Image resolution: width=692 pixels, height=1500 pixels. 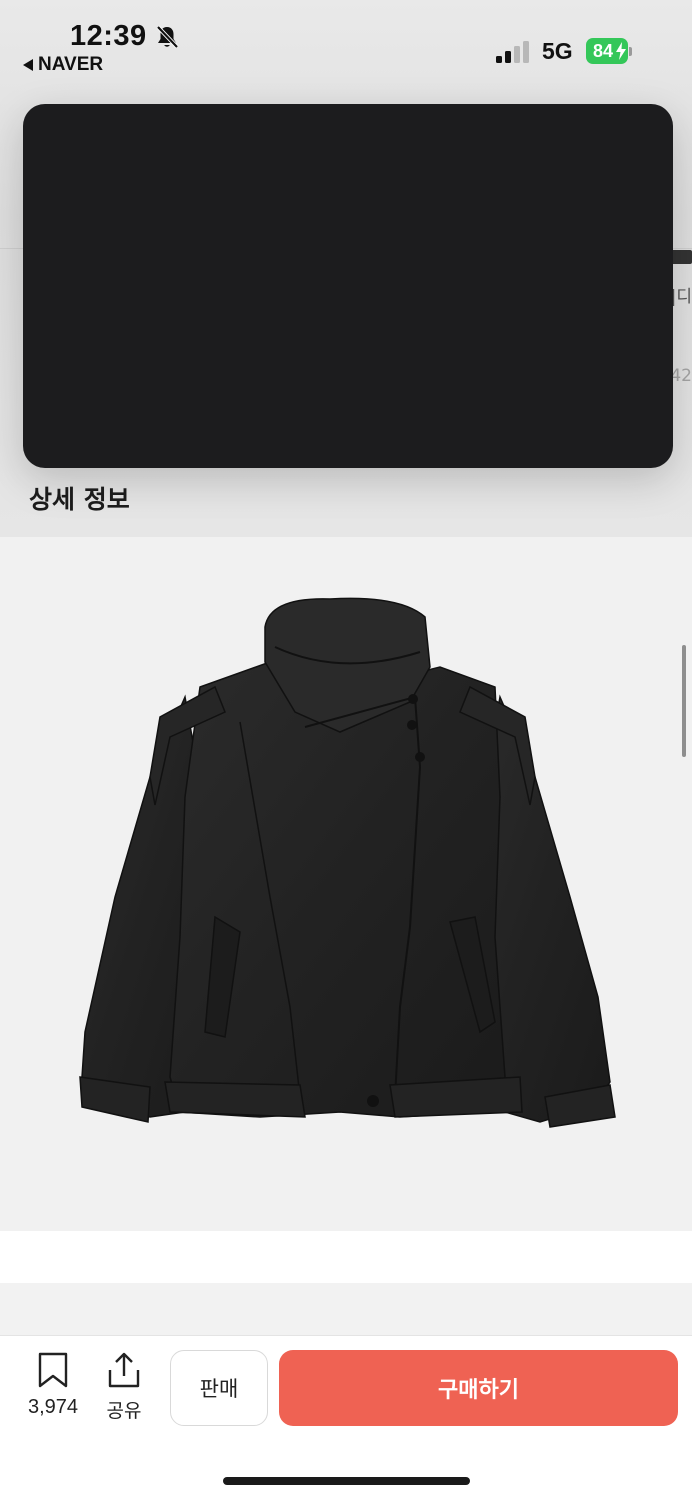 I want to click on clock: 12:39, so click(x=108, y=36).